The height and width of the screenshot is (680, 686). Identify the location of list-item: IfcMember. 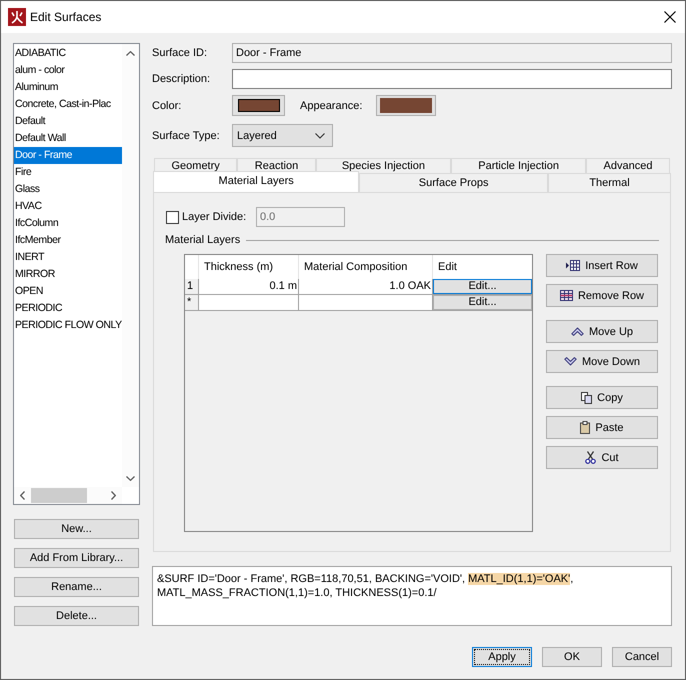
(68, 240).